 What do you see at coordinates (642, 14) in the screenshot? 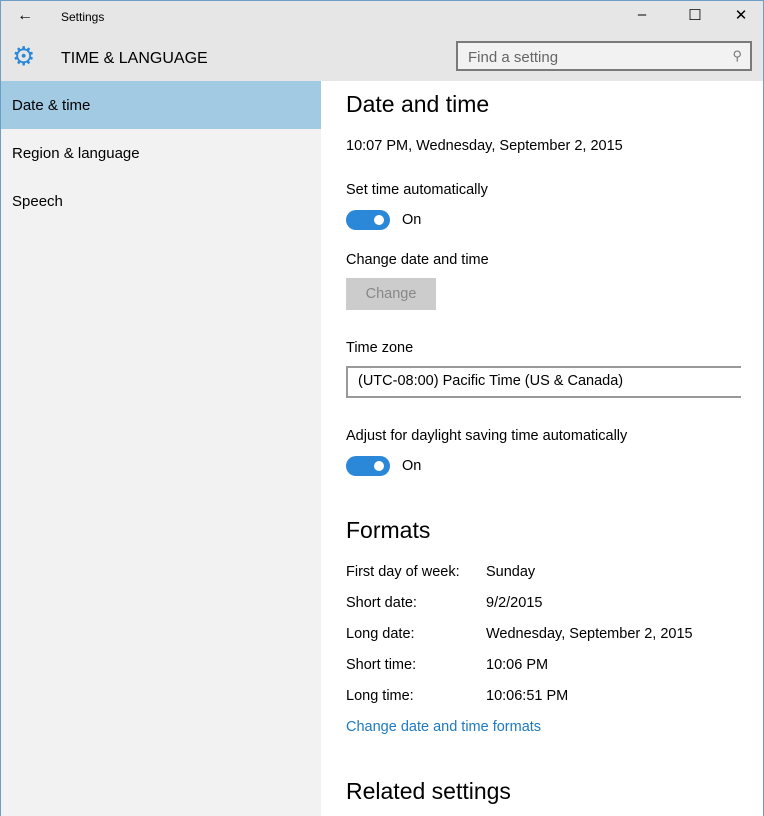
I see `minimize-button: –` at bounding box center [642, 14].